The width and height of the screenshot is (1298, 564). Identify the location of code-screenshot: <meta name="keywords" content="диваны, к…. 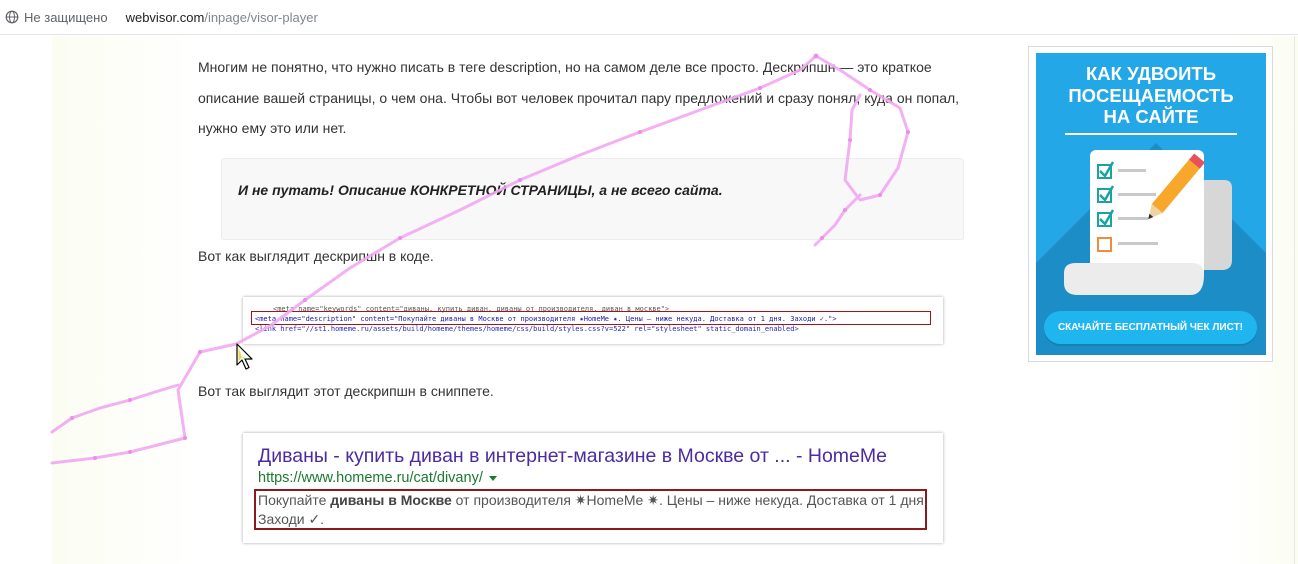
(593, 320).